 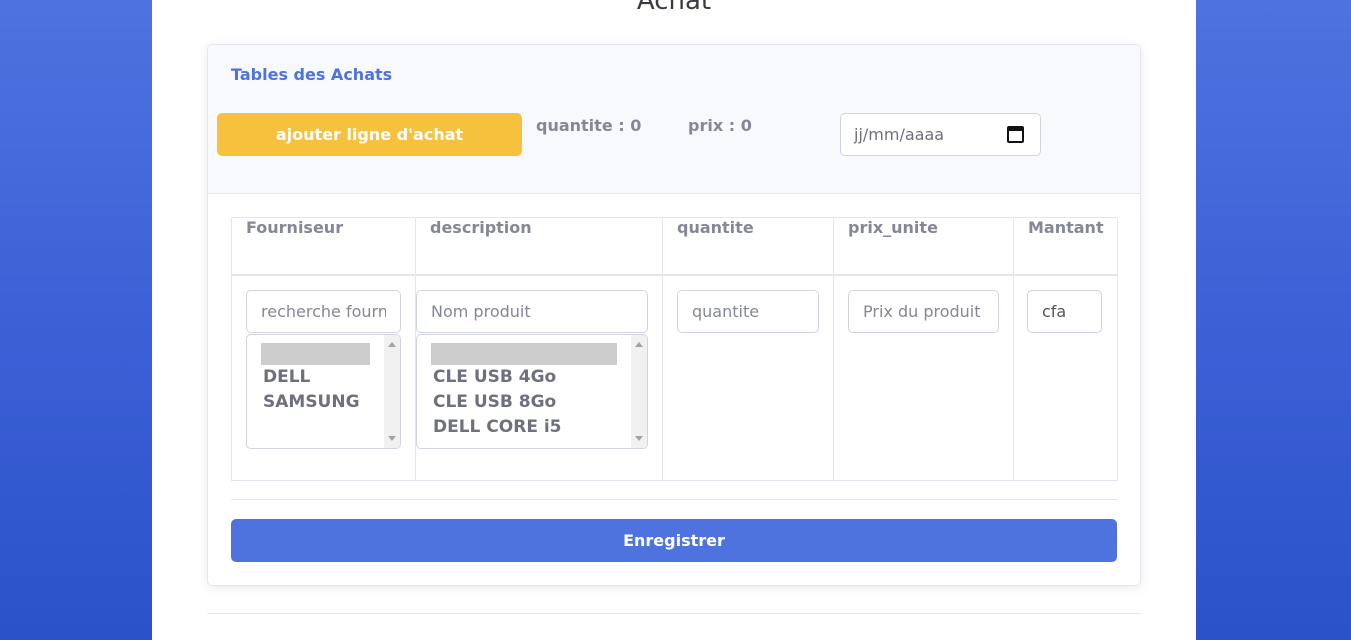 I want to click on list-item: CLE USB 8Go, so click(x=532, y=402).